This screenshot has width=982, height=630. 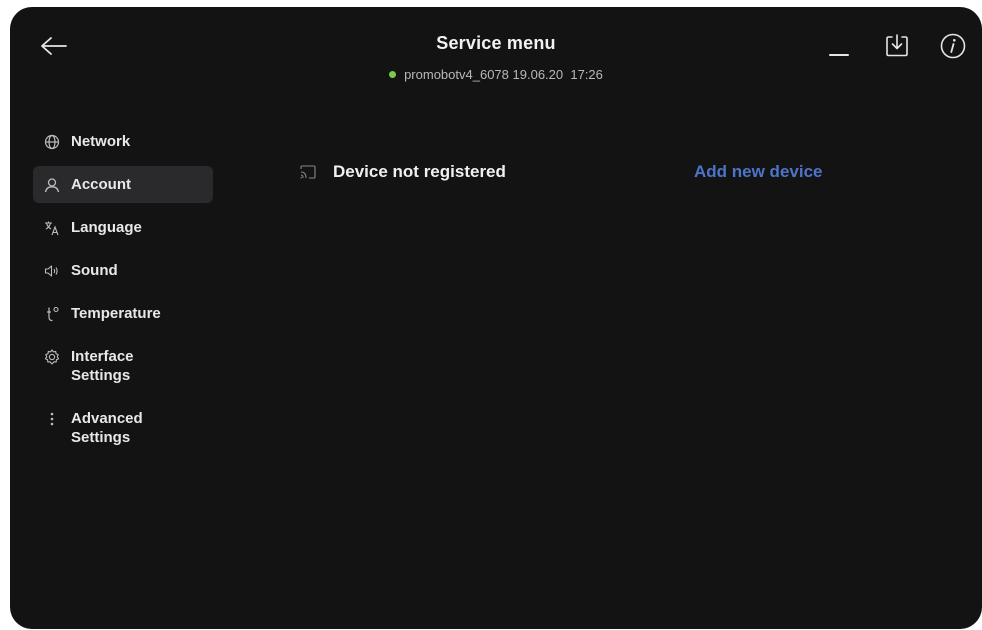 What do you see at coordinates (116, 313) in the screenshot?
I see `sidebar-item-label: Temperature` at bounding box center [116, 313].